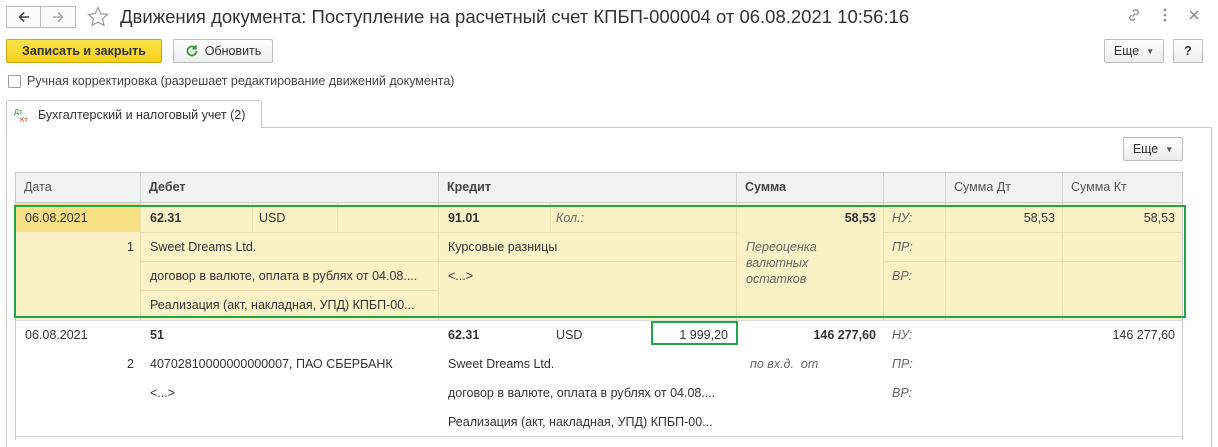 This screenshot has height=447, width=1218. I want to click on credit-subconto-1: Sweet Dreams Ltd., so click(501, 364).